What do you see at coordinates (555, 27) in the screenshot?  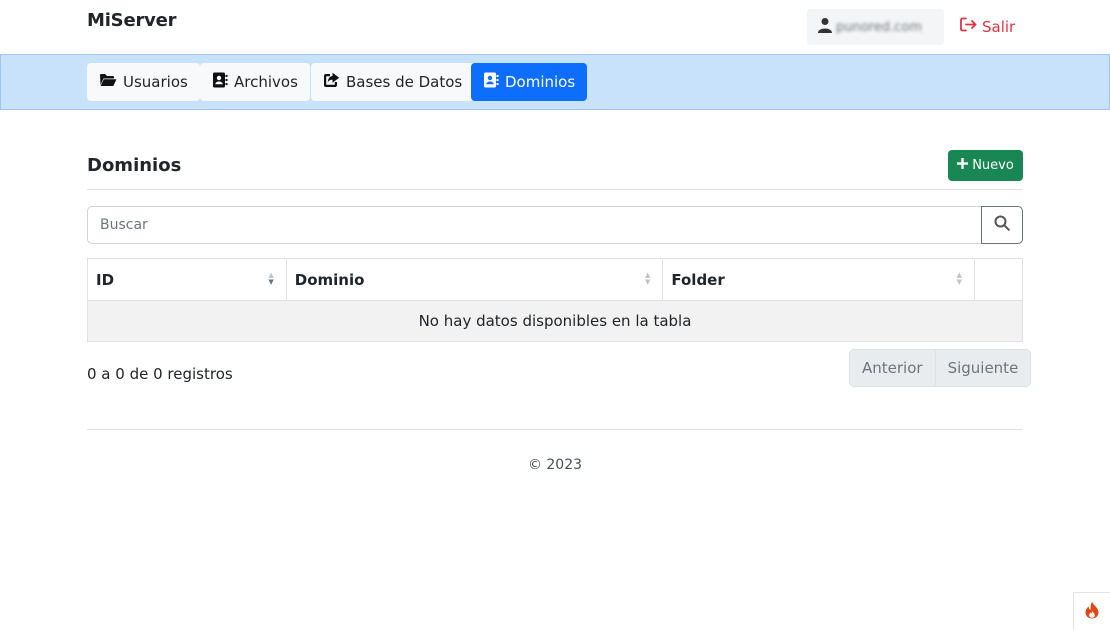 I see `top-navbar: MiServer punored.com Salir` at bounding box center [555, 27].